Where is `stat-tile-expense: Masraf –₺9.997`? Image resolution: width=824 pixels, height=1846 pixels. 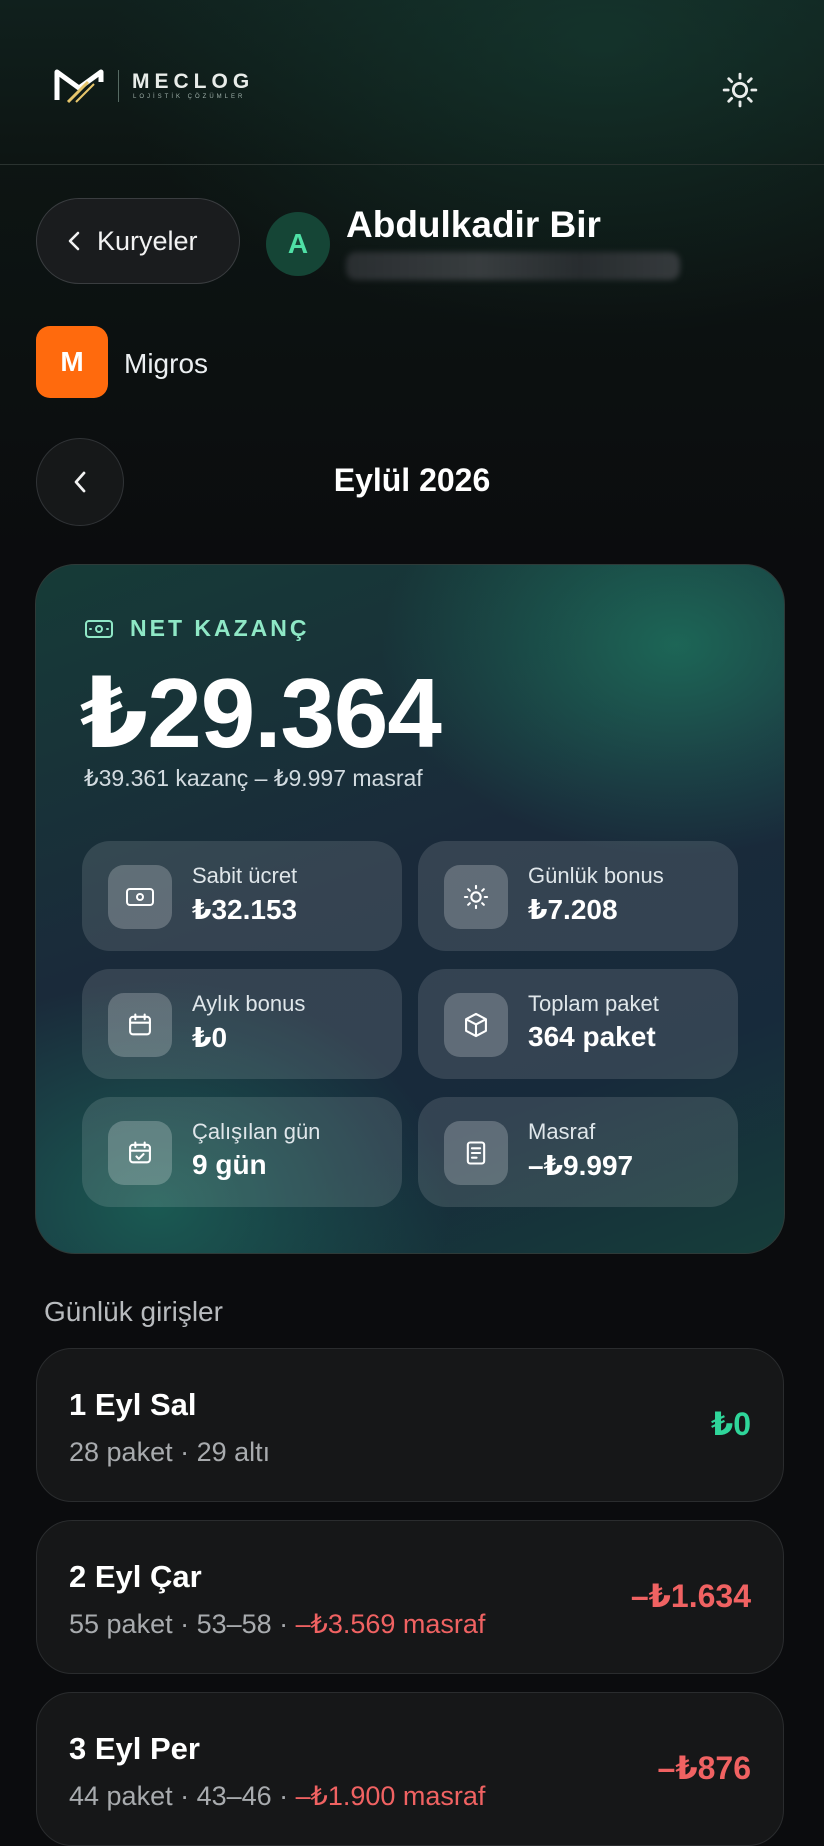 stat-tile-expense: Masraf –₺9.997 is located at coordinates (578, 1152).